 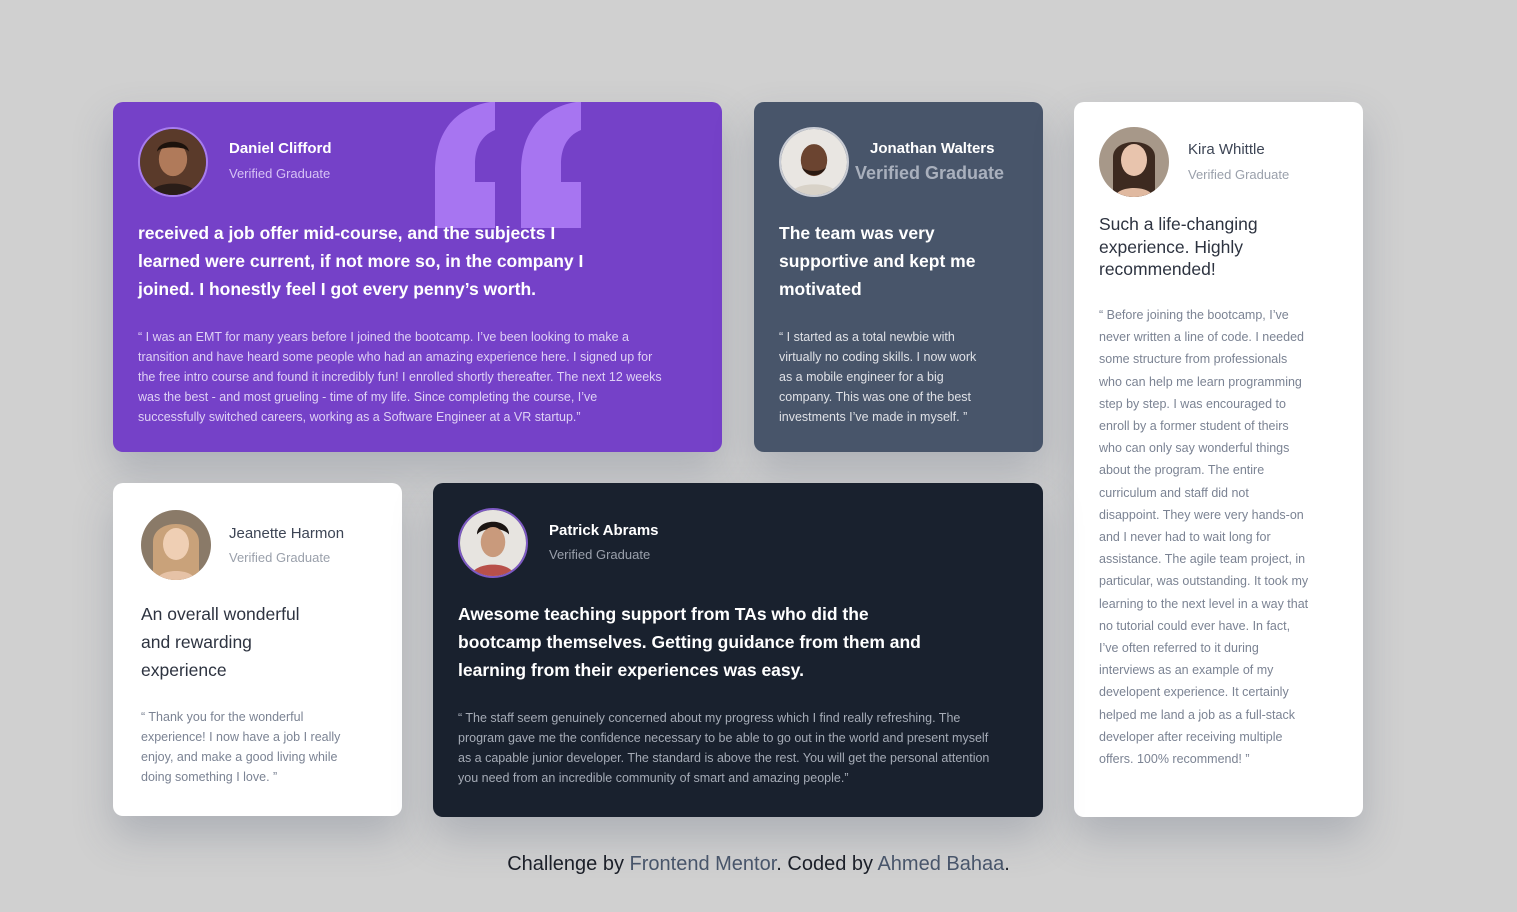 I want to click on author-name: Kira Whittle, so click(x=1226, y=149).